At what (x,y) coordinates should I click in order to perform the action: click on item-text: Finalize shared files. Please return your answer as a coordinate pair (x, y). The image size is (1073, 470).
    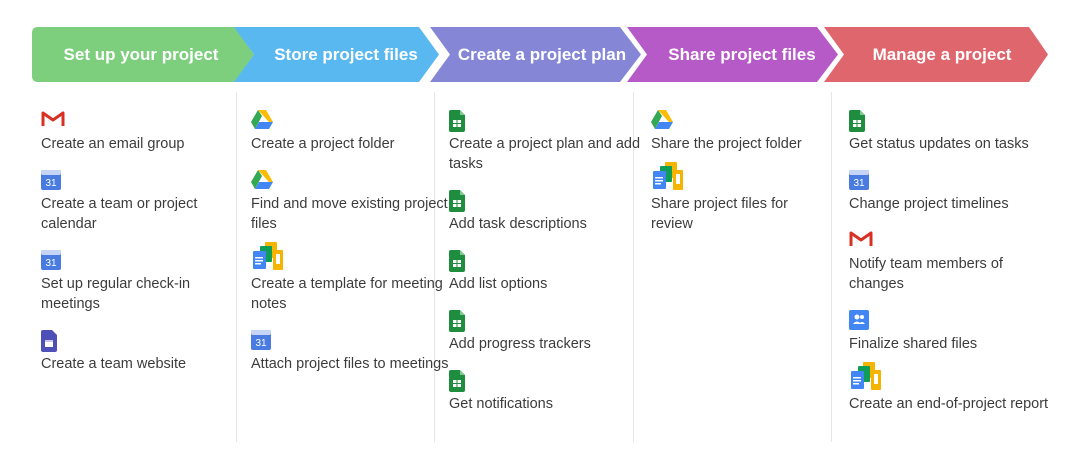
    Looking at the image, I should click on (913, 344).